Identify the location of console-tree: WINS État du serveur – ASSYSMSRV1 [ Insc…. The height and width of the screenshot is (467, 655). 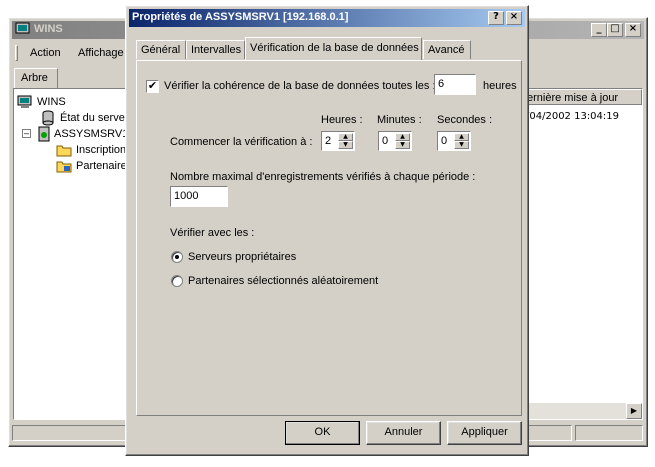
(78, 254).